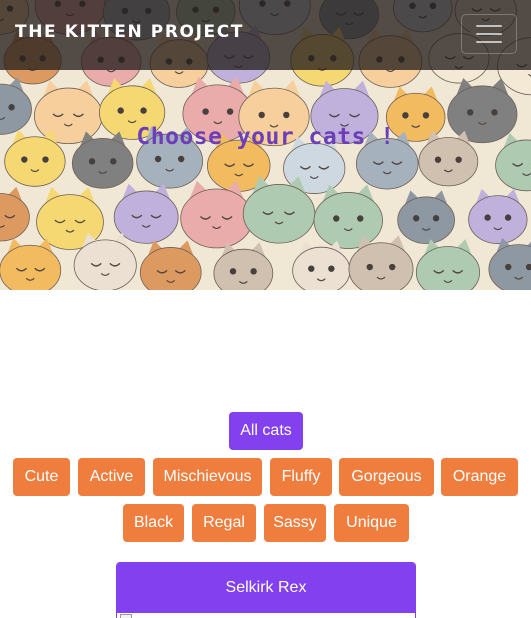 The height and width of the screenshot is (618, 531). I want to click on filter-cute-button: Cute, so click(41, 477).